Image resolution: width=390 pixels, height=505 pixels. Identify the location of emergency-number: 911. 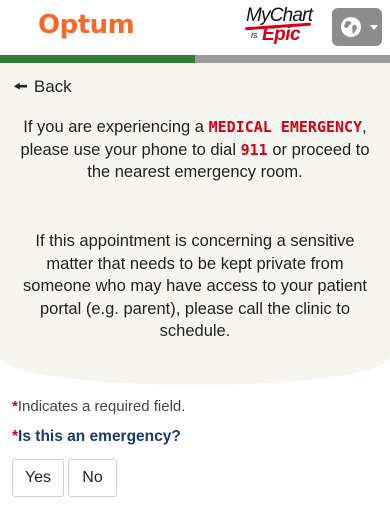
(254, 149).